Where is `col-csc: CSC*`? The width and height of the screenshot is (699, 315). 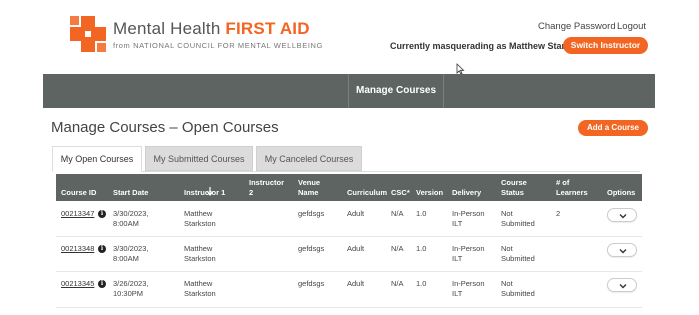
col-csc: CSC* is located at coordinates (400, 193).